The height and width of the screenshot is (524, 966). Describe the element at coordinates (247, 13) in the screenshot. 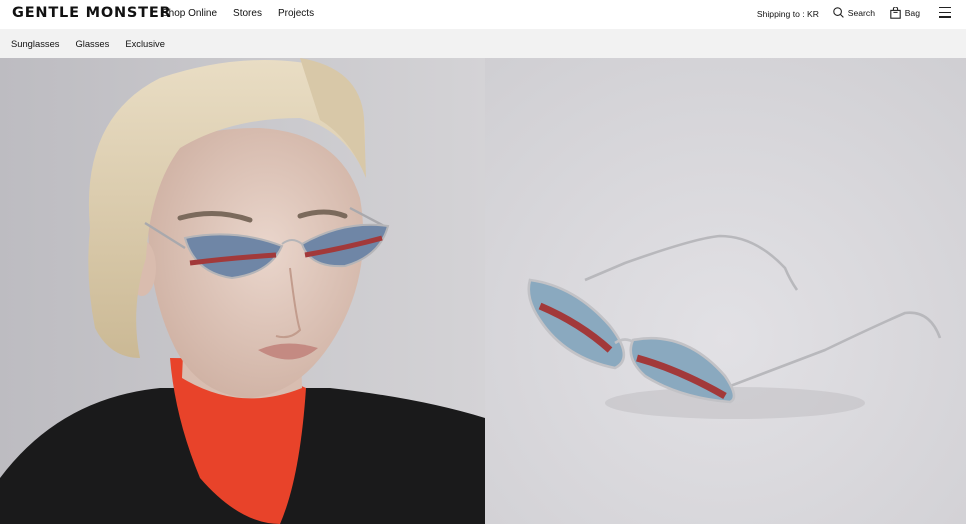

I see `nav-stores: Stores` at that location.